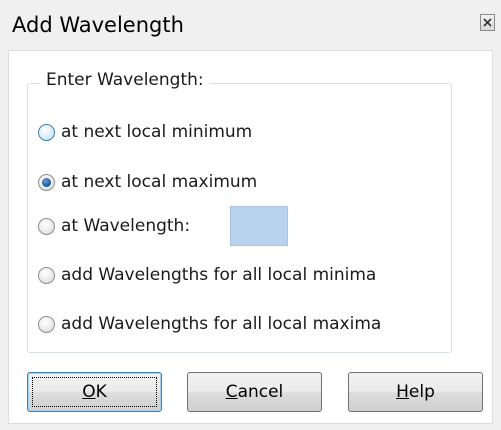 This screenshot has height=430, width=501. I want to click on access-key: C, so click(231, 392).